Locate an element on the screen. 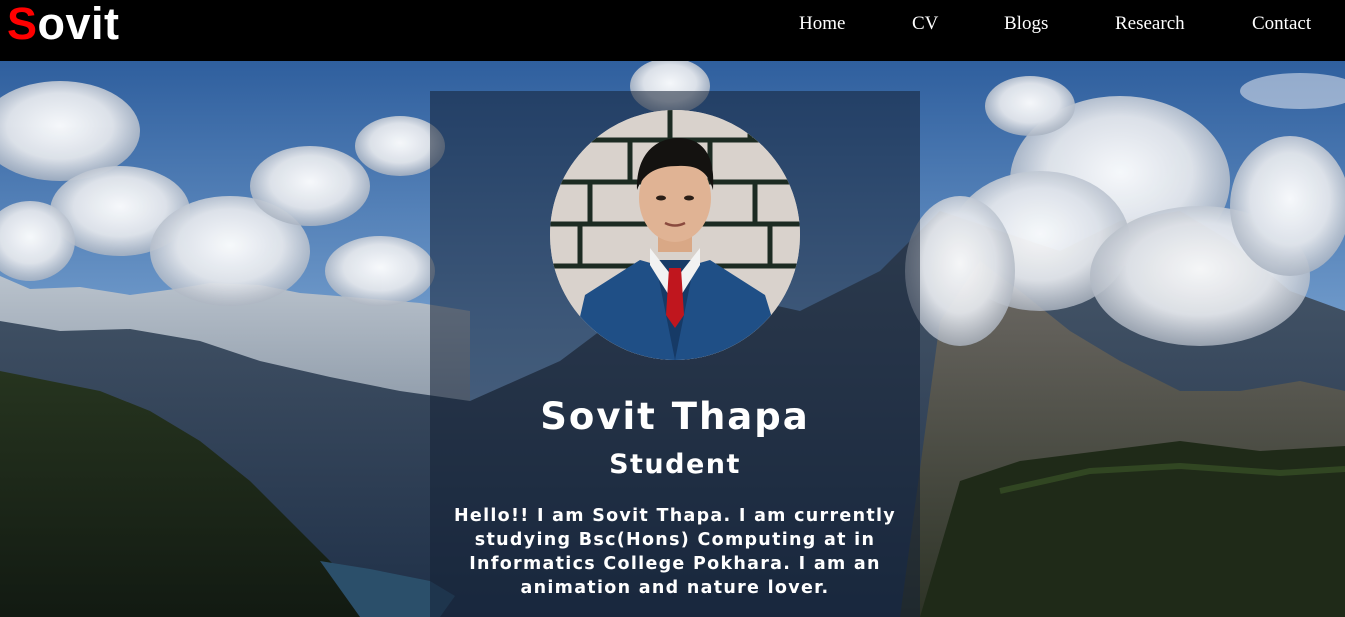 This screenshot has height=617, width=1345. nav-research-link: Research is located at coordinates (1150, 24).